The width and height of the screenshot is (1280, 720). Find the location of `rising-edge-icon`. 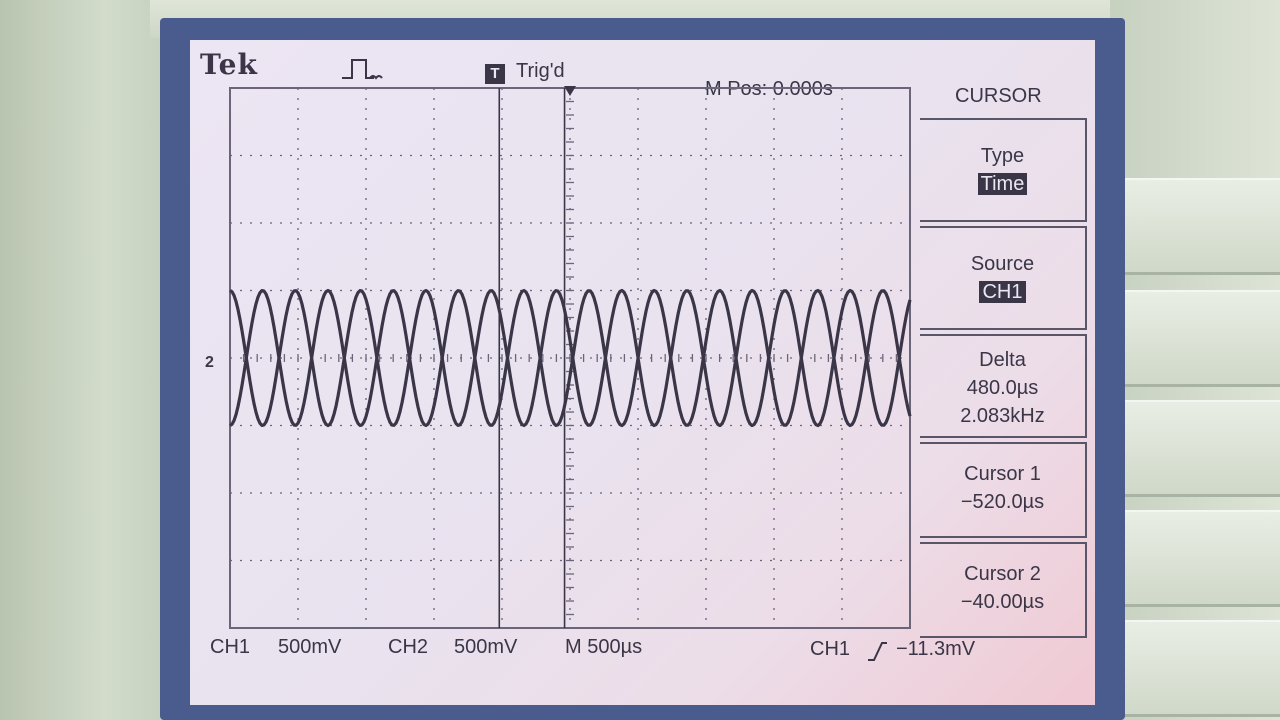

rising-edge-icon is located at coordinates (877, 651).